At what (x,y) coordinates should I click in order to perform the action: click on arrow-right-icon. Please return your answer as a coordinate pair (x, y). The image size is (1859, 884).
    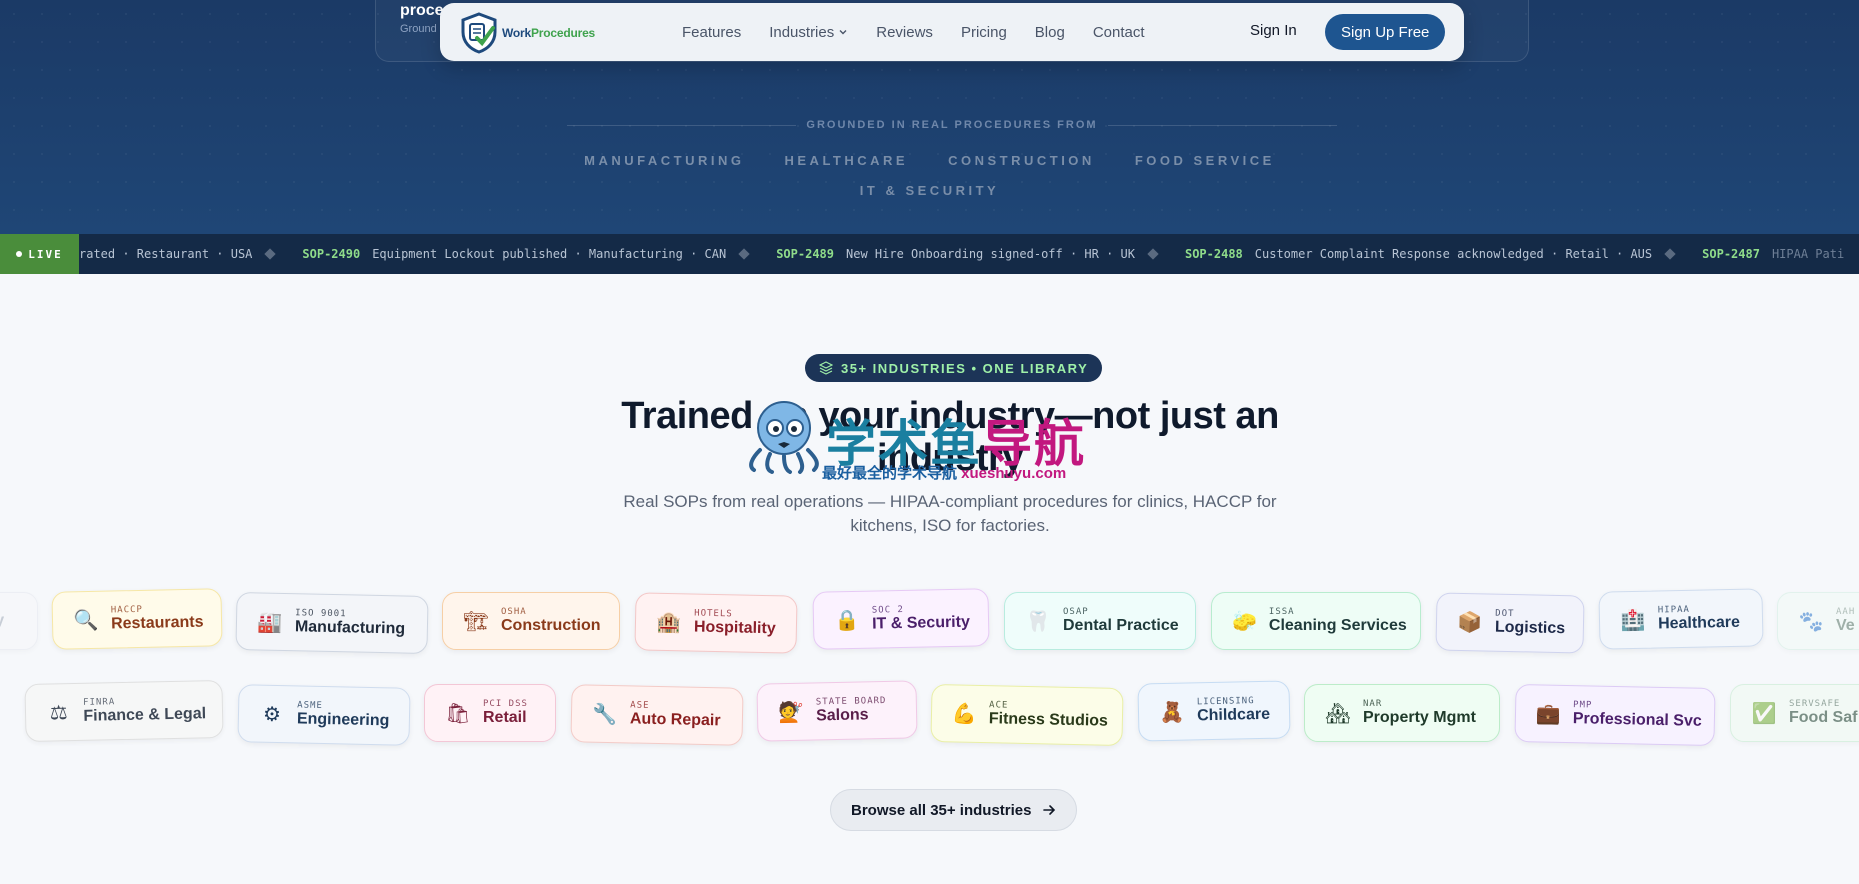
    Looking at the image, I should click on (1048, 810).